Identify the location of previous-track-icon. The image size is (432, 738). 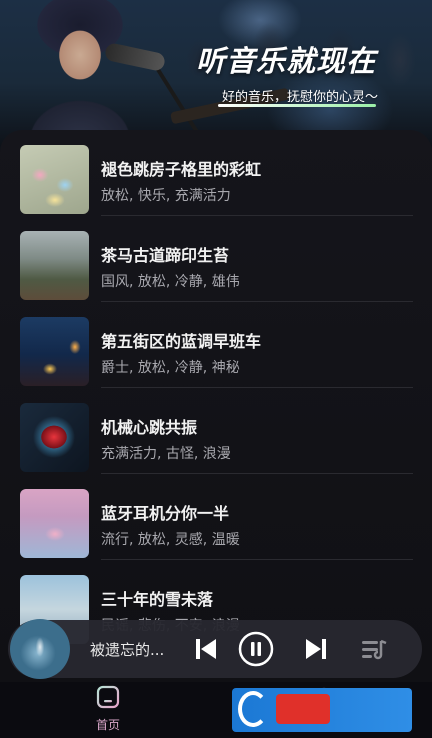
(206, 649).